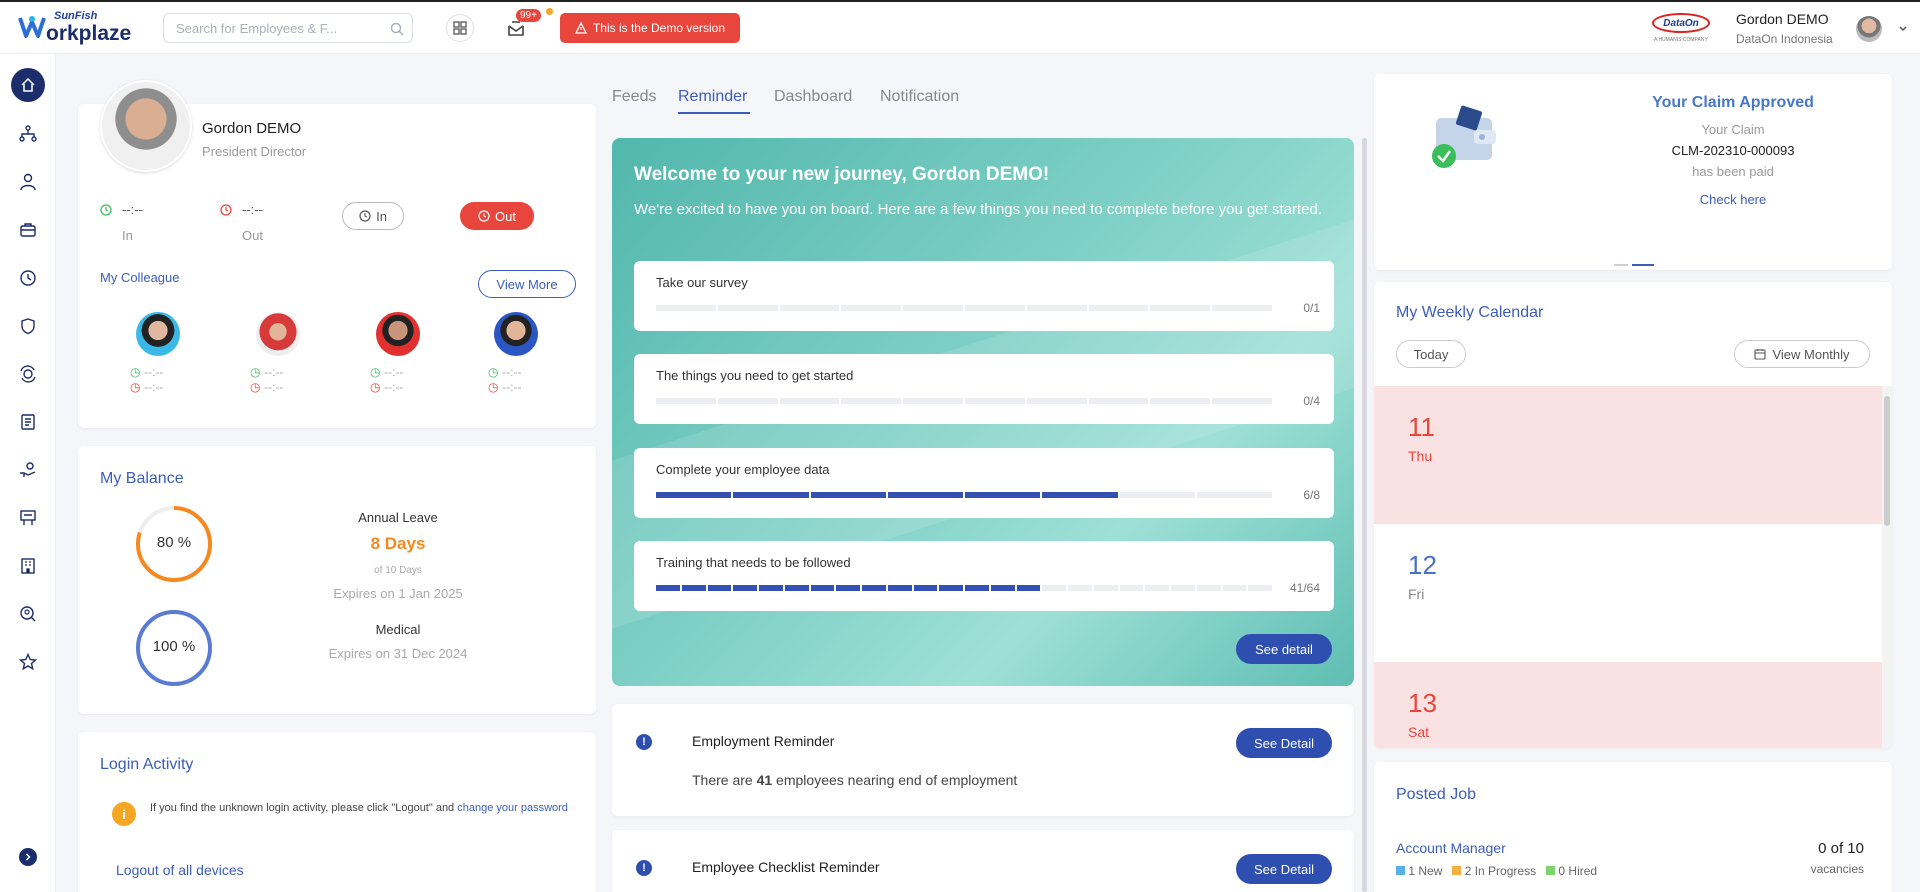  I want to click on job-count: 0 of 10, so click(1841, 848).